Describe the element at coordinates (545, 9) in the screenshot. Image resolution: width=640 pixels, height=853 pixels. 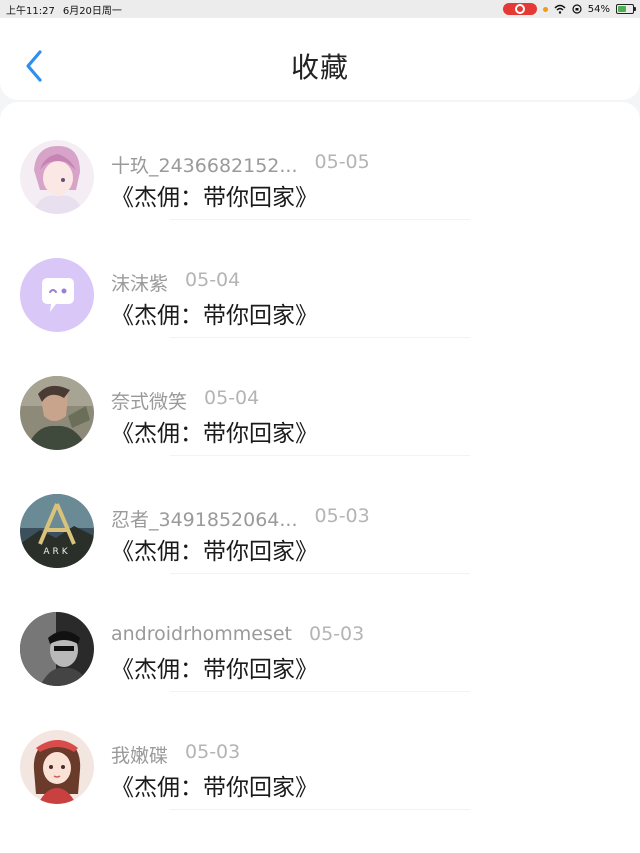
I see `mic-indicator-icon` at that location.